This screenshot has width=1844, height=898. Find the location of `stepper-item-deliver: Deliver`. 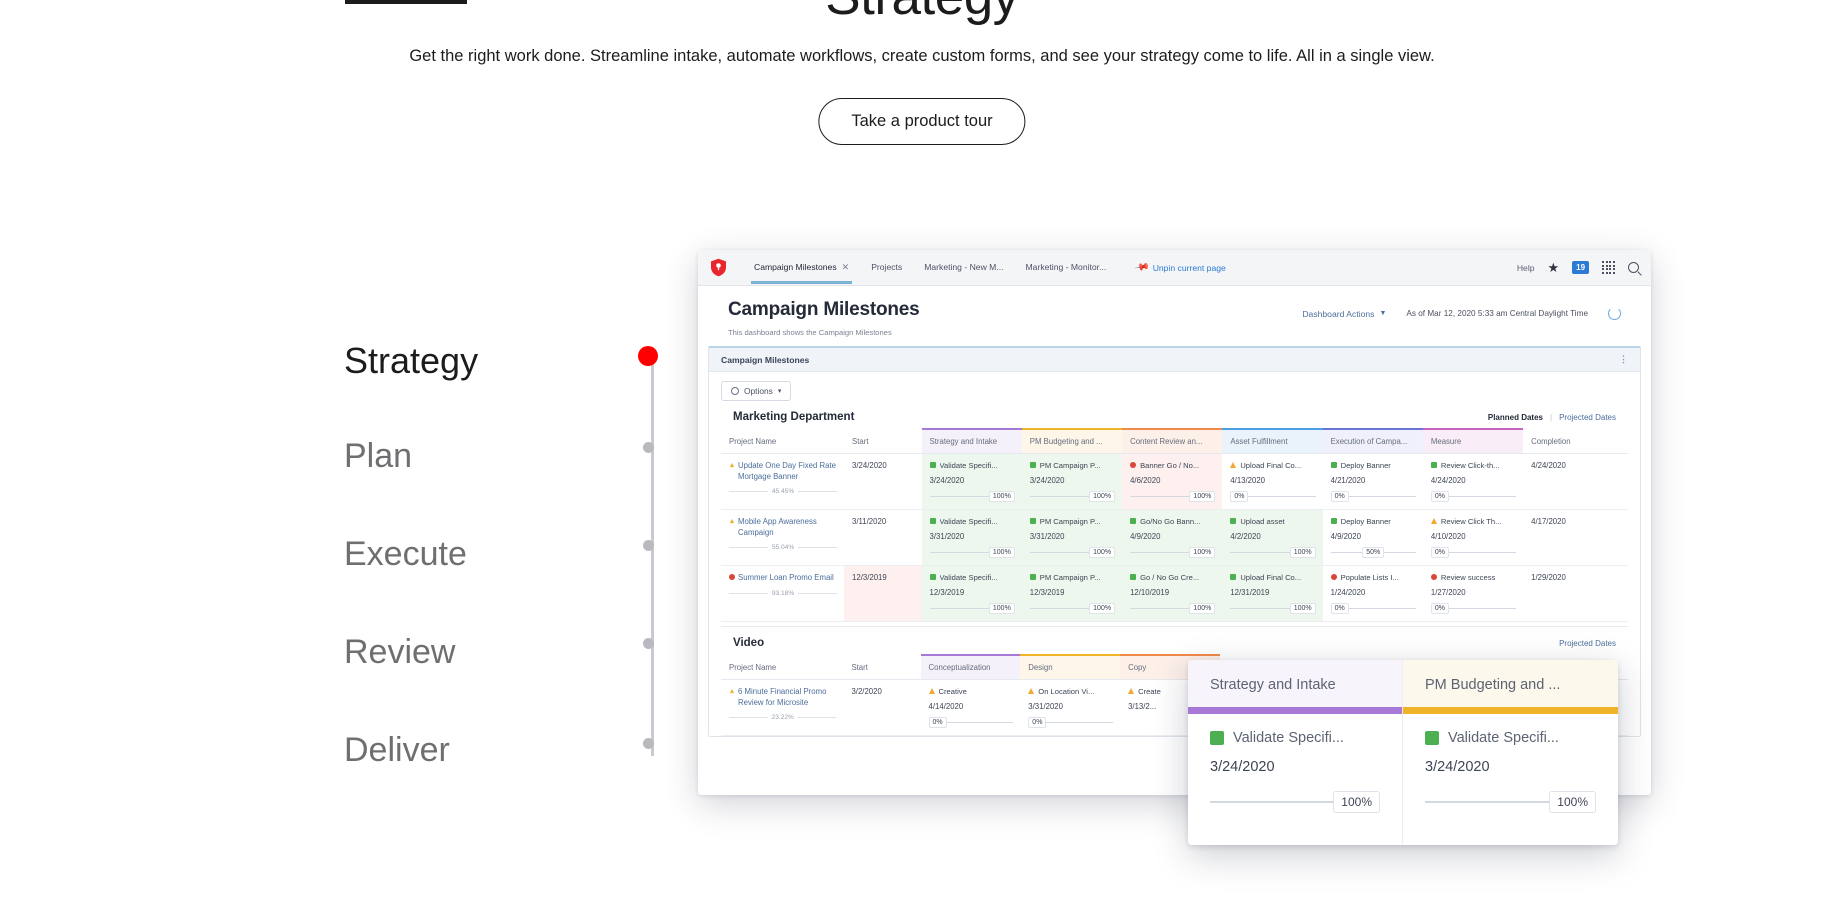

stepper-item-deliver: Deliver is located at coordinates (509, 755).